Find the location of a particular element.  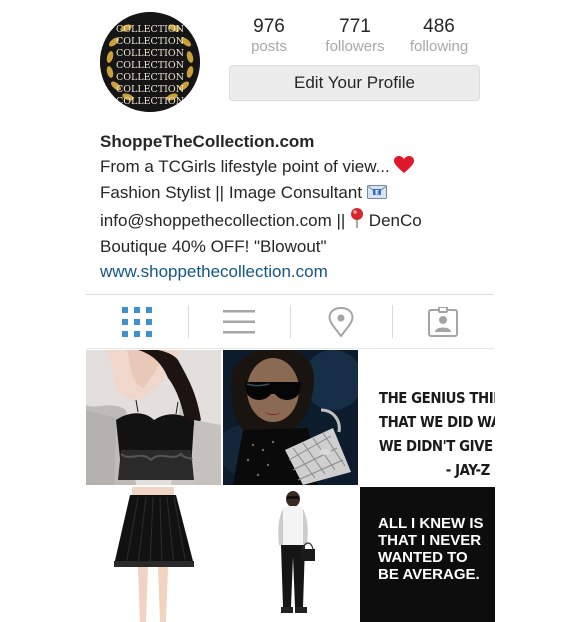

posts-stat: 976 posts is located at coordinates (269, 36).